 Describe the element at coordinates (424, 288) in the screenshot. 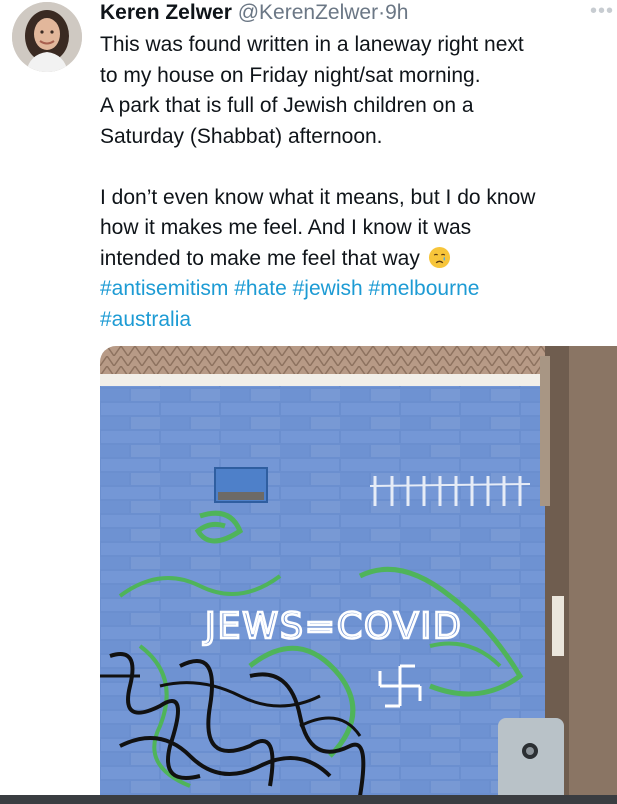

I see `hashtag-link: #melbourne` at that location.